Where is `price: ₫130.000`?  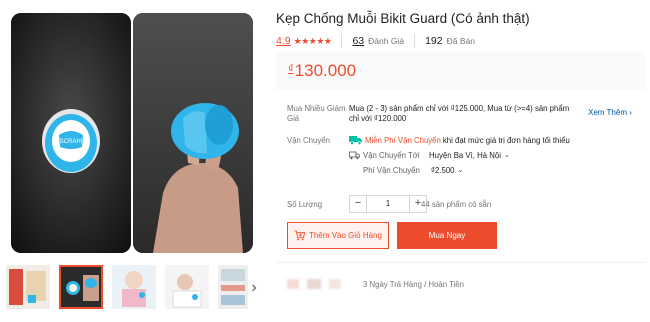 price: ₫130.000 is located at coordinates (322, 71).